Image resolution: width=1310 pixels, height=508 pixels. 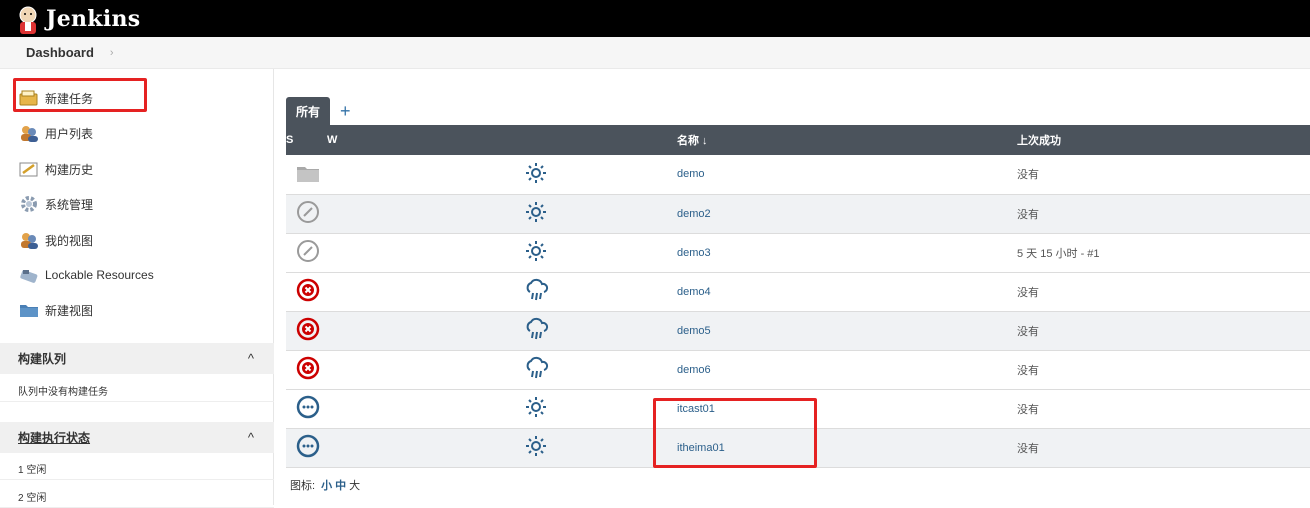 I want to click on job-name-cell: demo, so click(x=847, y=174).